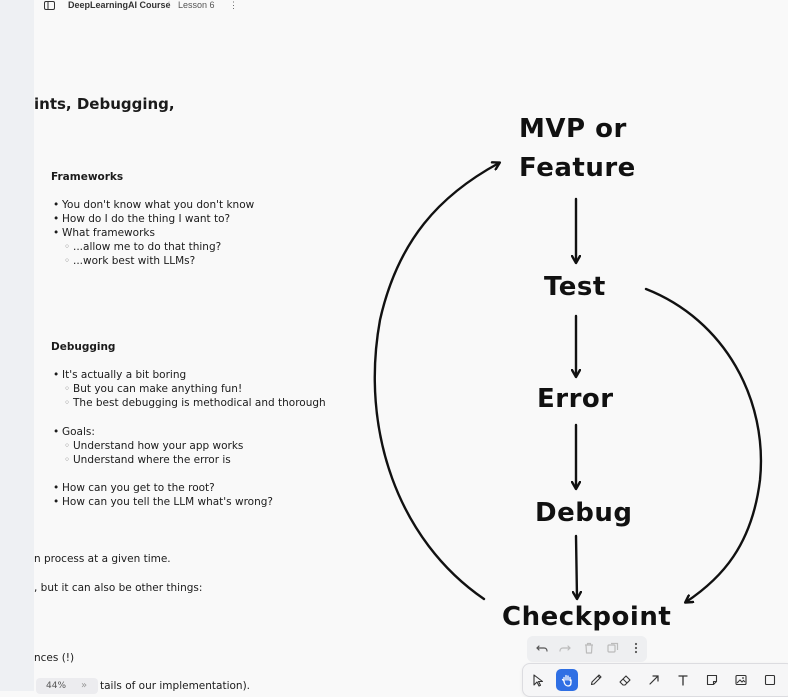 This screenshot has height=697, width=788. Describe the element at coordinates (576, 566) in the screenshot. I see `arrow-debug-to-checkpoint` at that location.